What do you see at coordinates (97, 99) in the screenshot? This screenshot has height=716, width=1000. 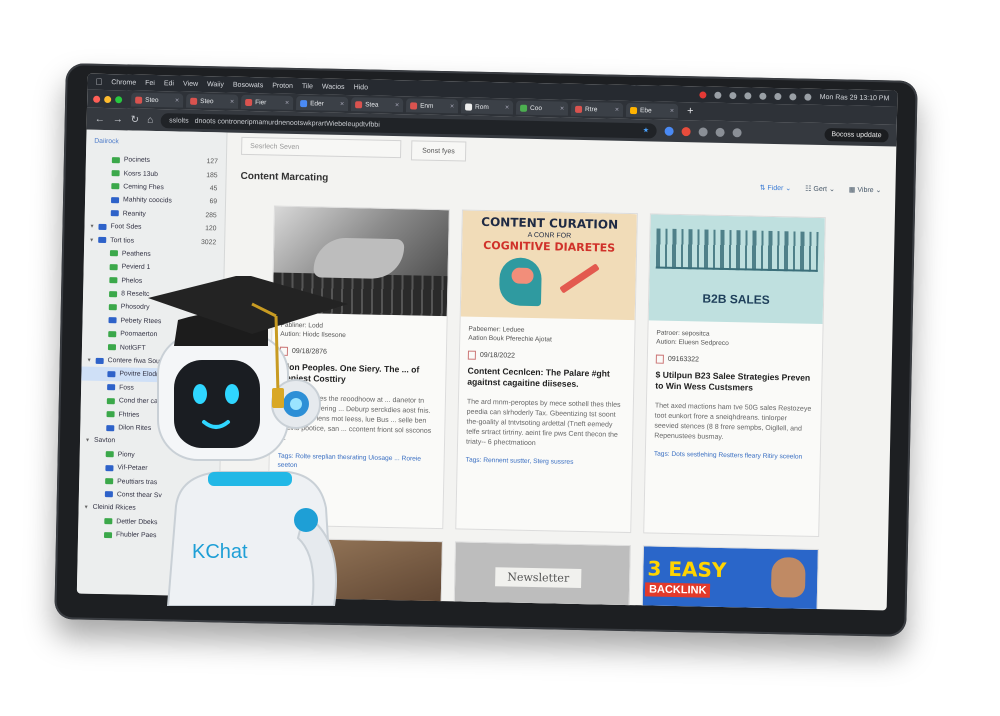 I see `close-window-icon` at bounding box center [97, 99].